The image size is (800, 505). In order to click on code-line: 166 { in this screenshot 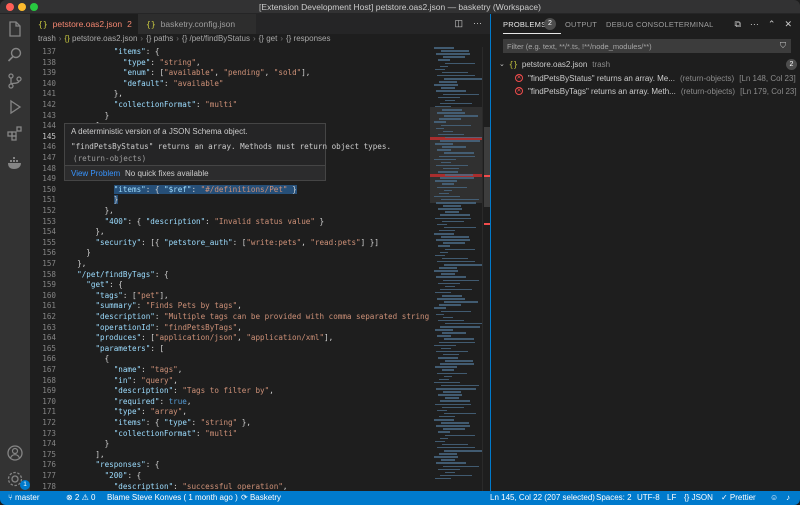, I will do `click(230, 359)`.